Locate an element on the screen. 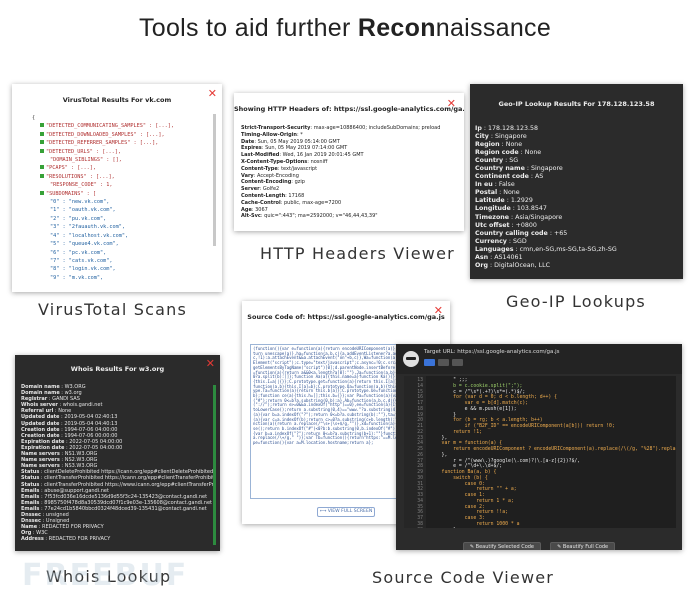  json-text: "SUBDOMAINS" : [ is located at coordinates (71, 193).